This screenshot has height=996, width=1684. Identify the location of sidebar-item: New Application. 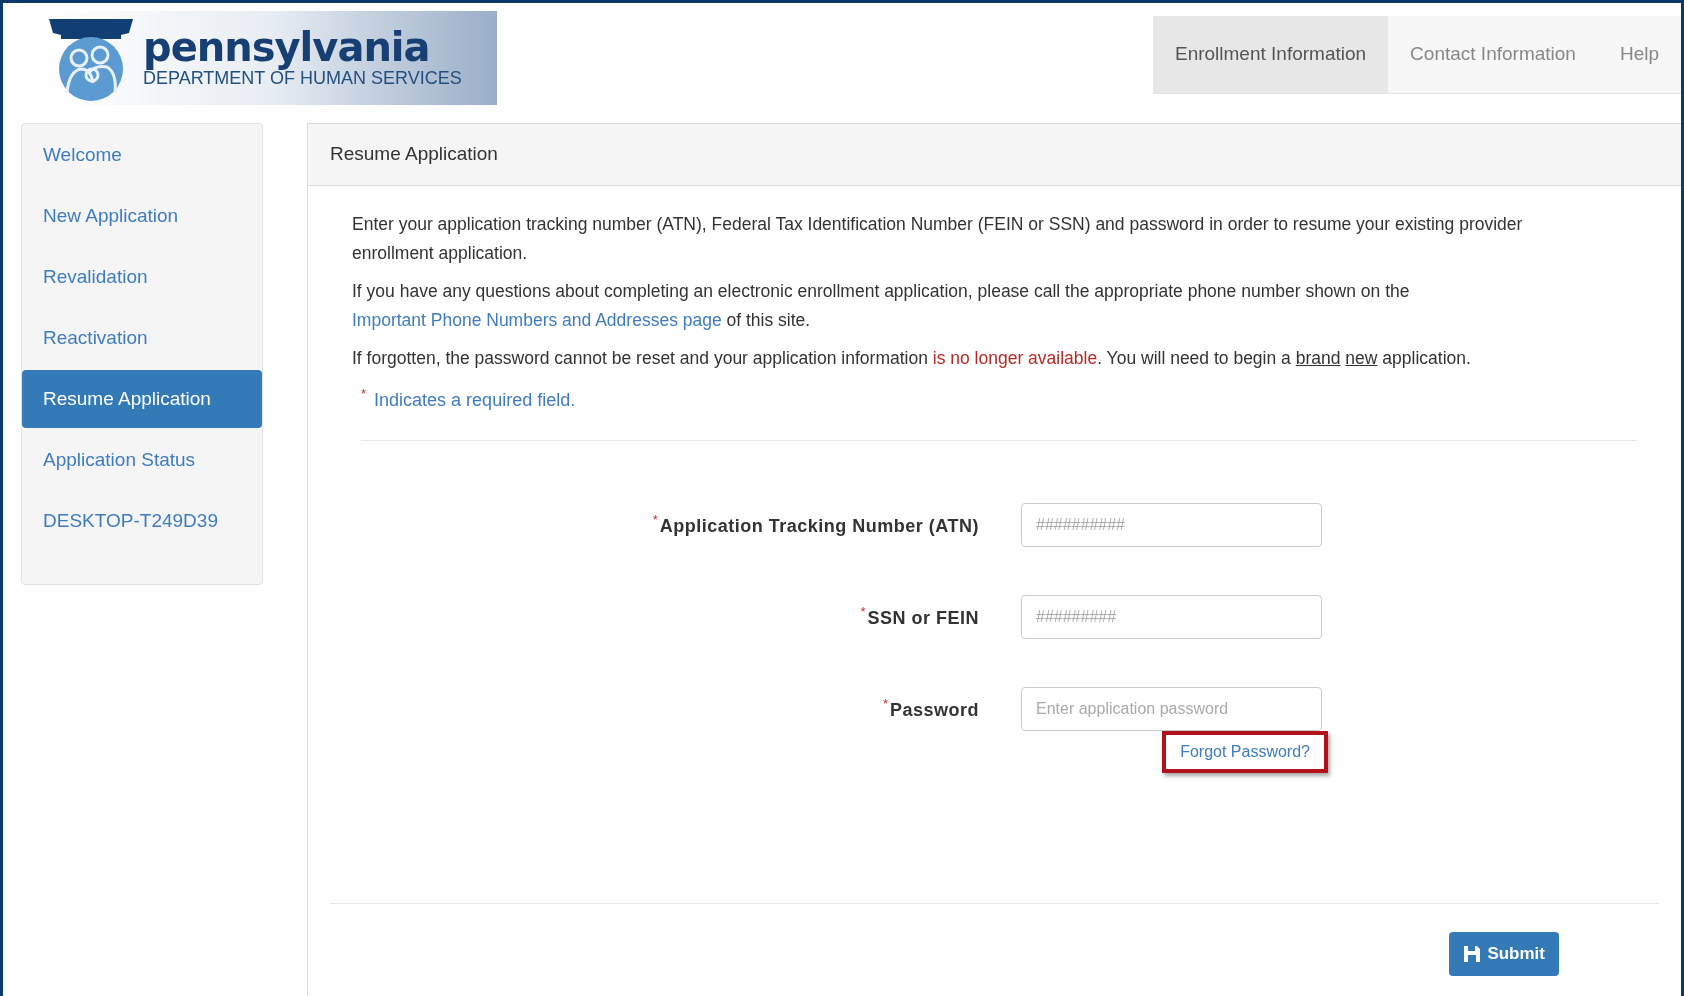
(142, 216).